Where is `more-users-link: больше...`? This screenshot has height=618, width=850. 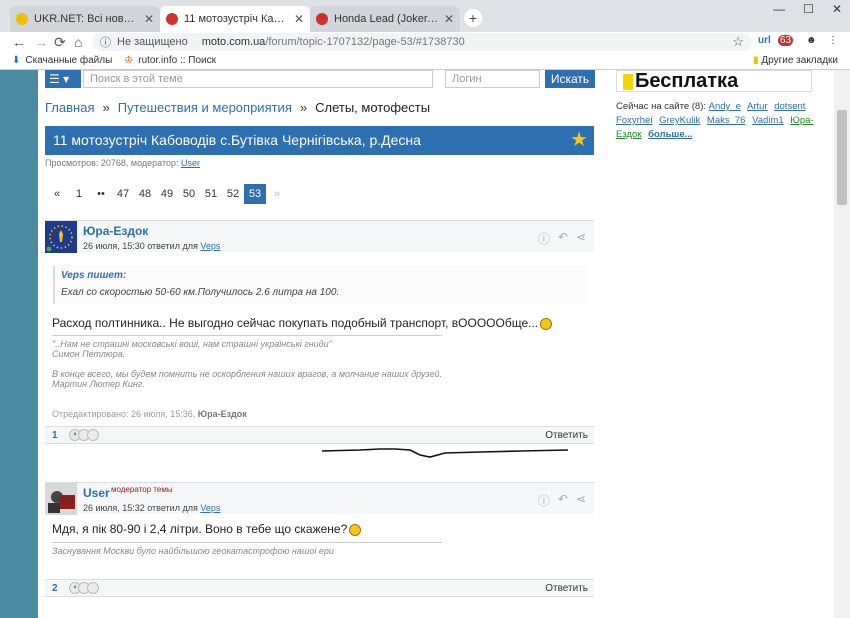
more-users-link: больше... is located at coordinates (670, 134).